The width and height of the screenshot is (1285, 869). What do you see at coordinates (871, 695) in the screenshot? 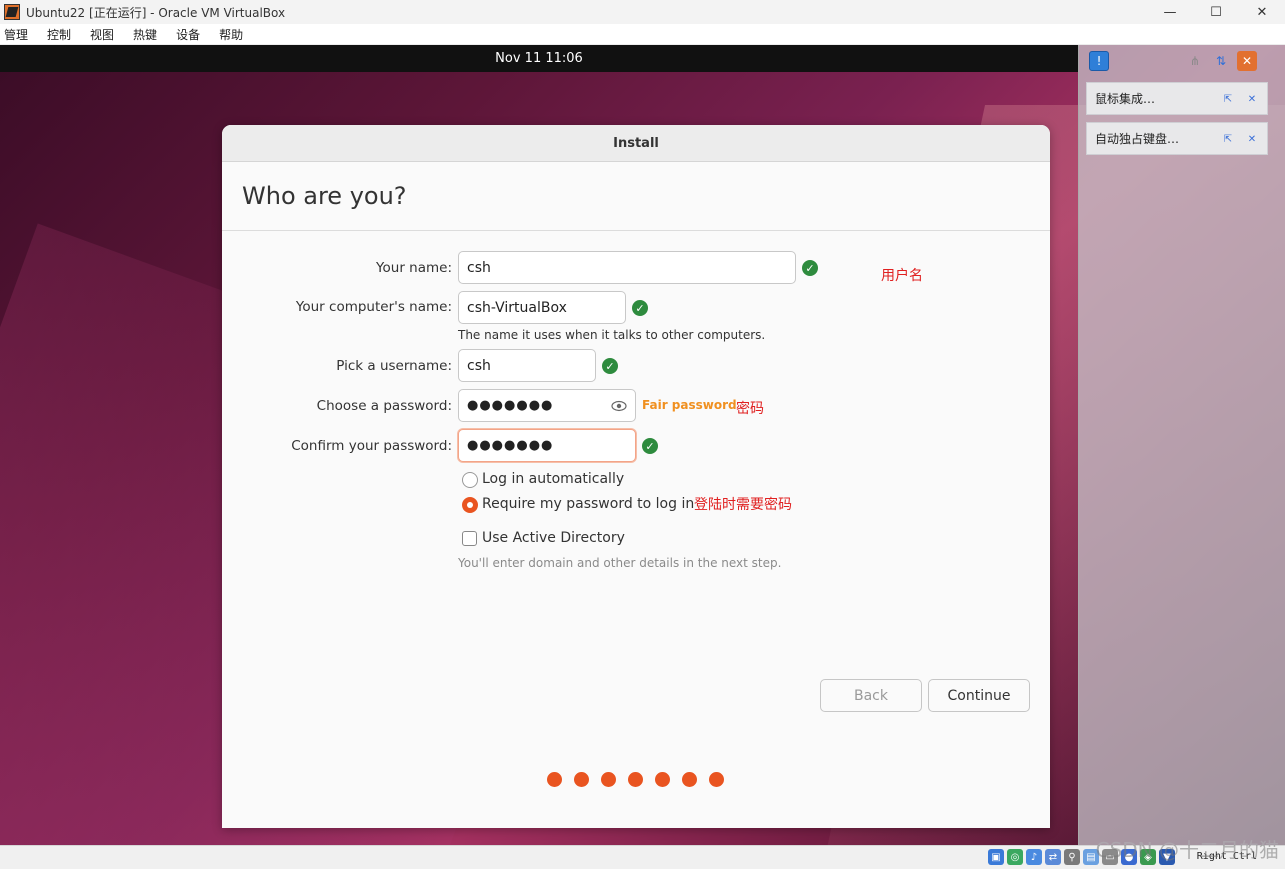
I see `back-button: Back` at bounding box center [871, 695].